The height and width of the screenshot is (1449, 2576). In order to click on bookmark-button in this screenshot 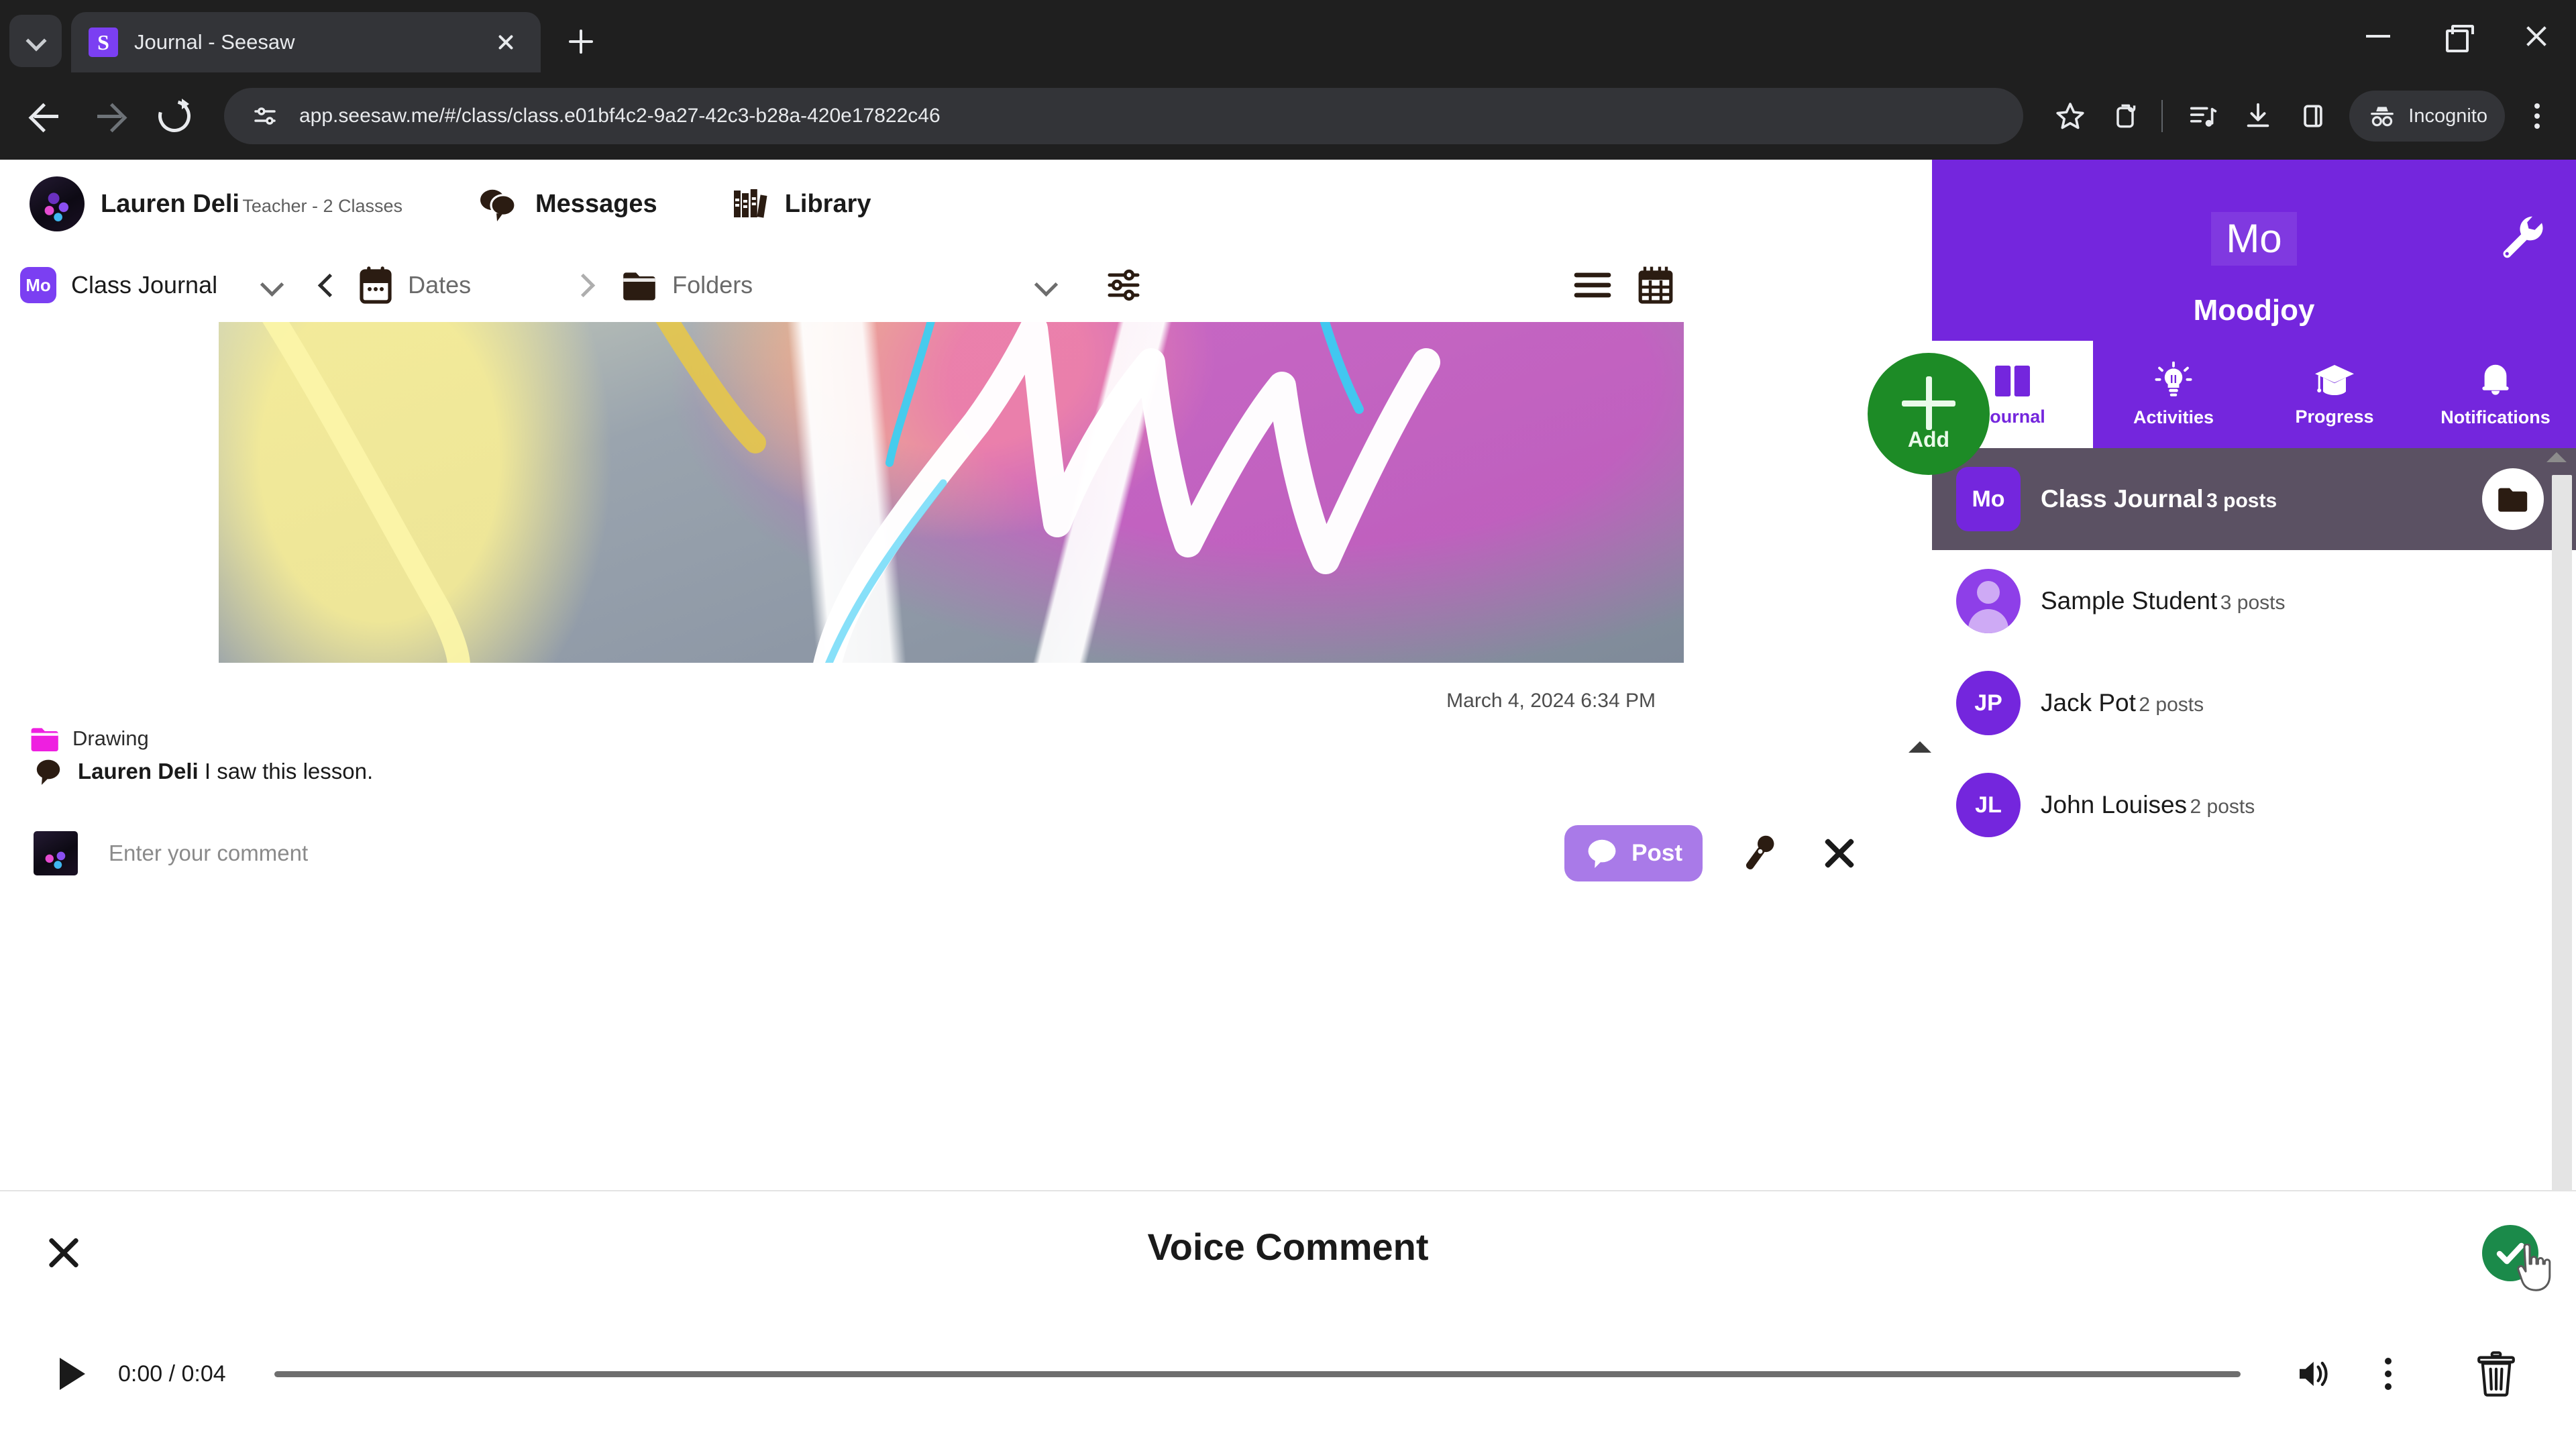, I will do `click(2070, 116)`.